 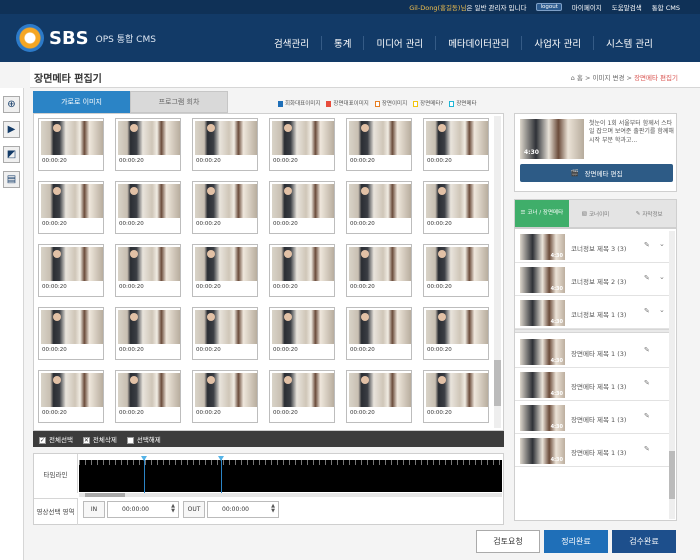 What do you see at coordinates (194, 509) in the screenshot?
I see `out-button: OUT` at bounding box center [194, 509].